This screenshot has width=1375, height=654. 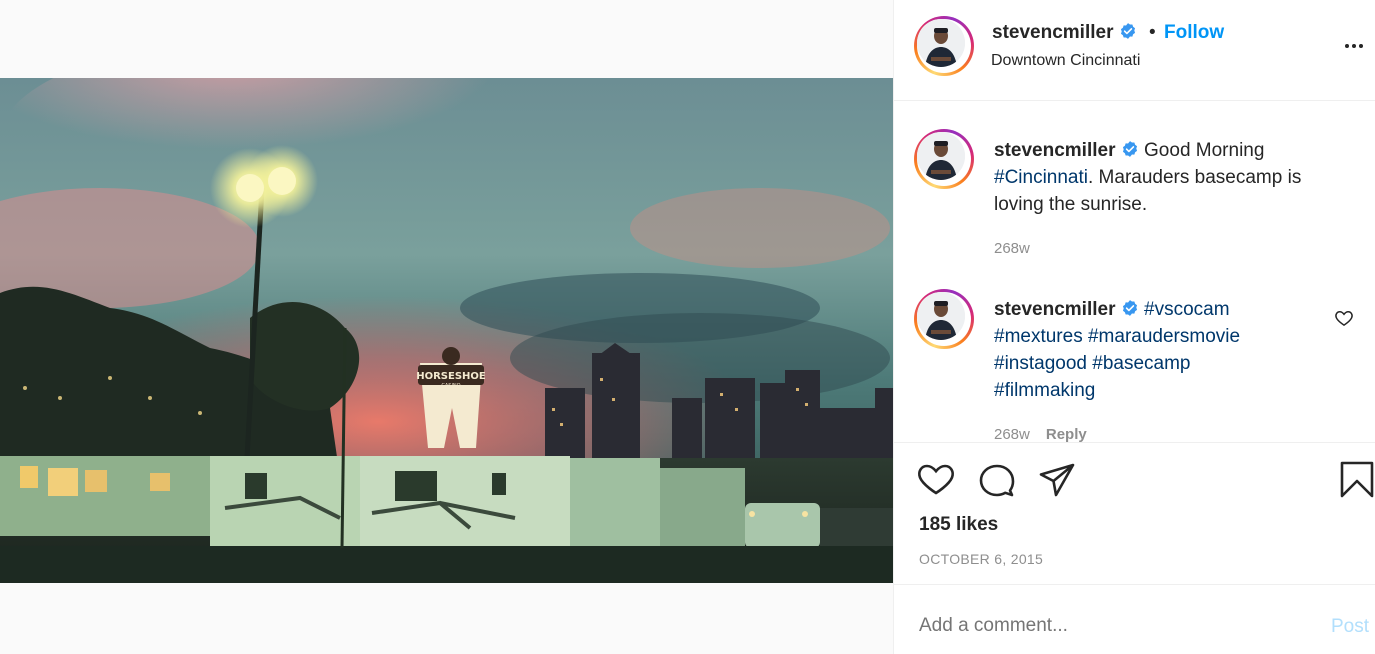 I want to click on add-comment-input, so click(x=1084, y=626).